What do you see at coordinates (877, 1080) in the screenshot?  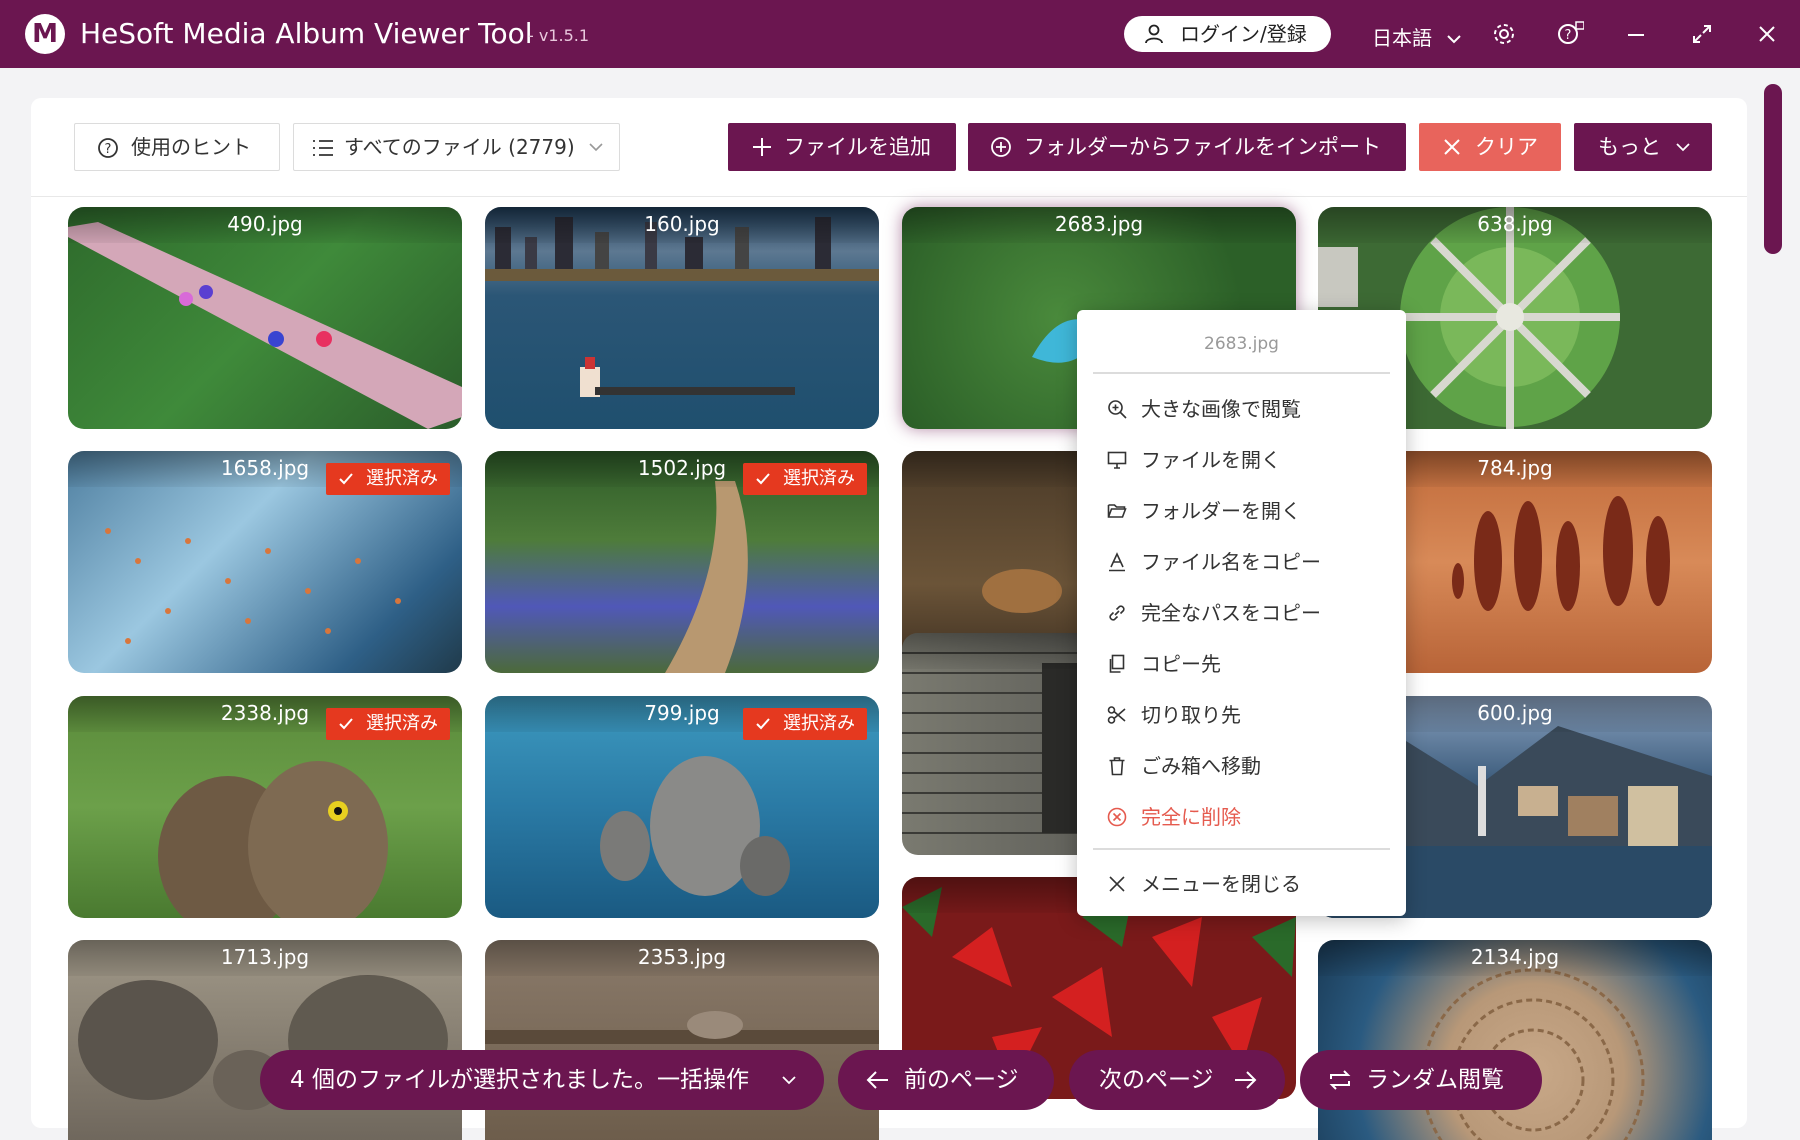 I see `arrow-left-icon` at bounding box center [877, 1080].